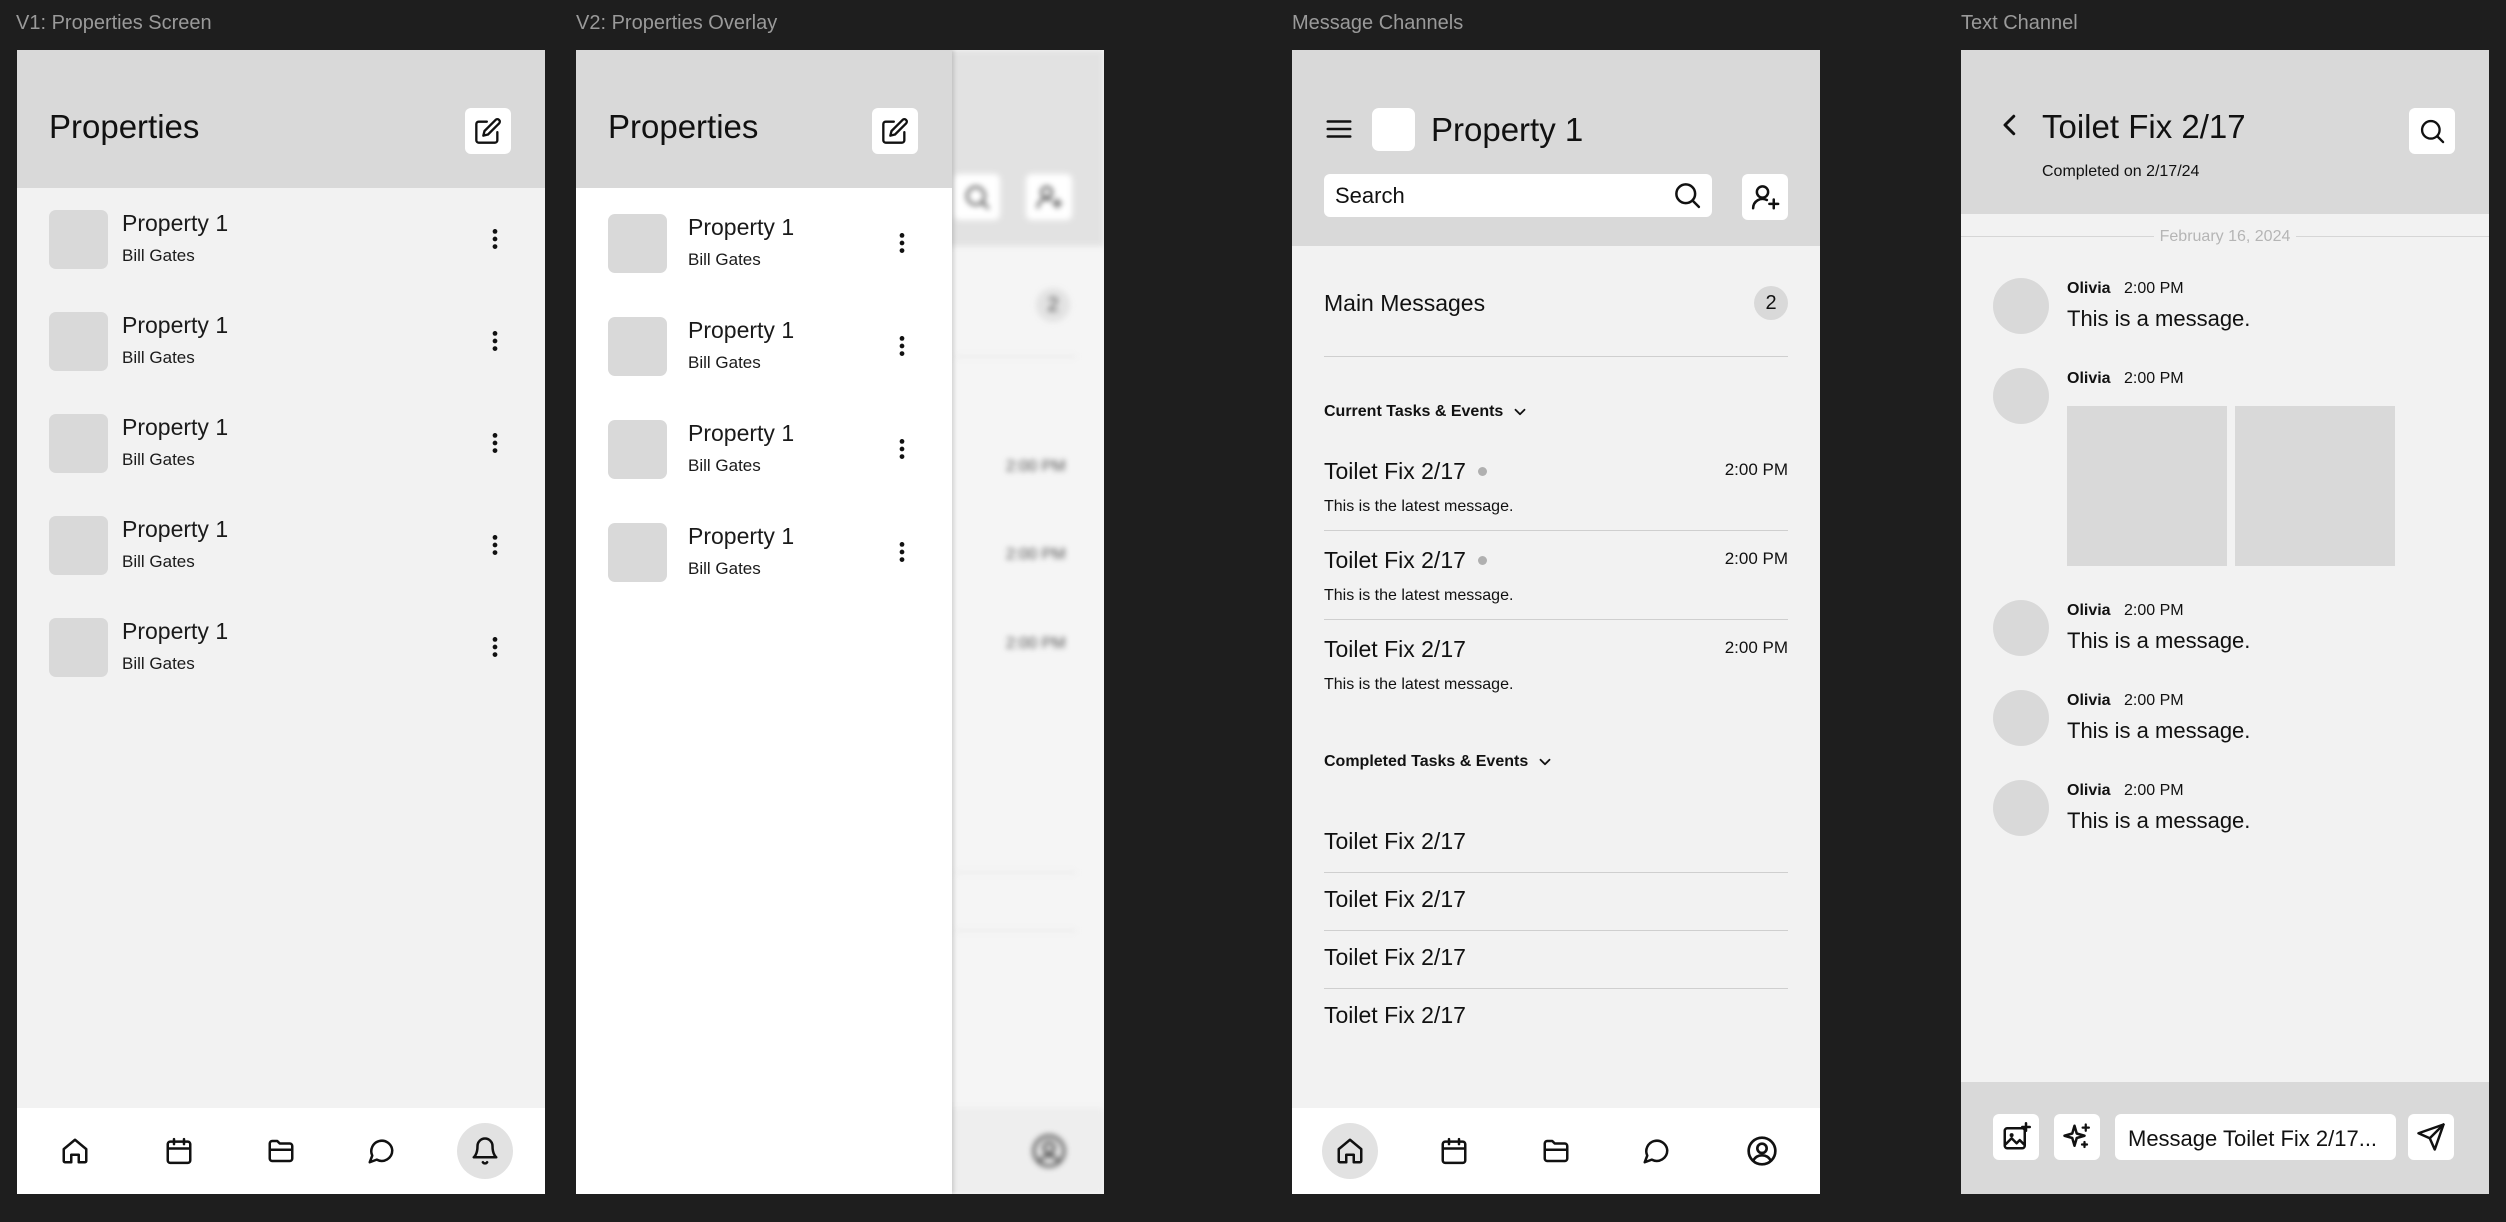 Image resolution: width=2506 pixels, height=1222 pixels. I want to click on add-user-button, so click(1765, 197).